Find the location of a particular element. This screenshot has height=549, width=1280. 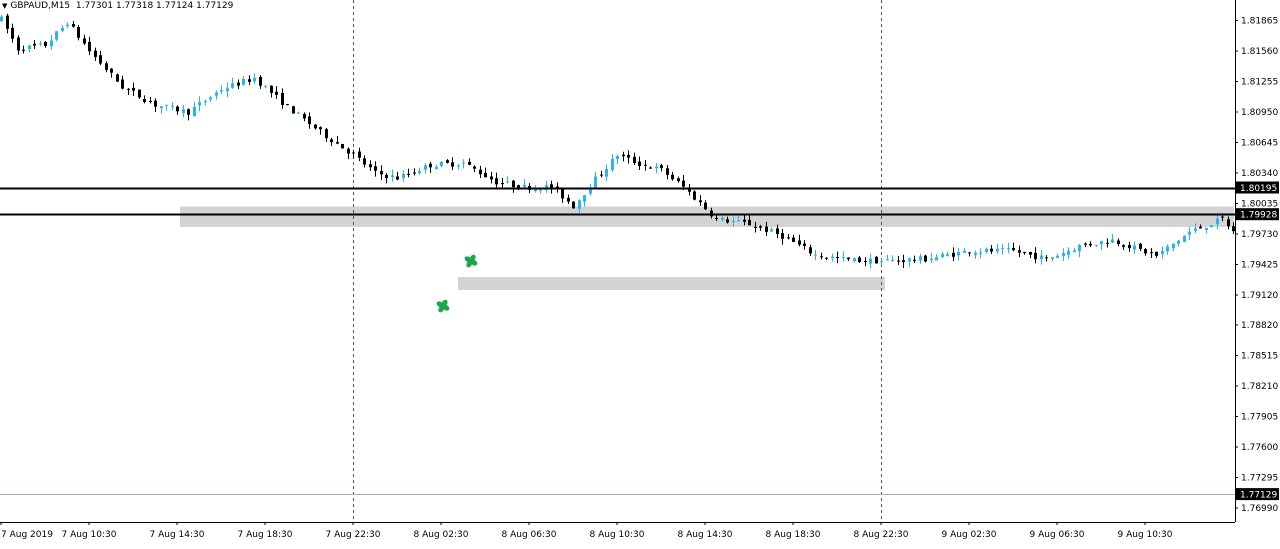

time-tick-label: 8 Aug 22:30 is located at coordinates (881, 535).